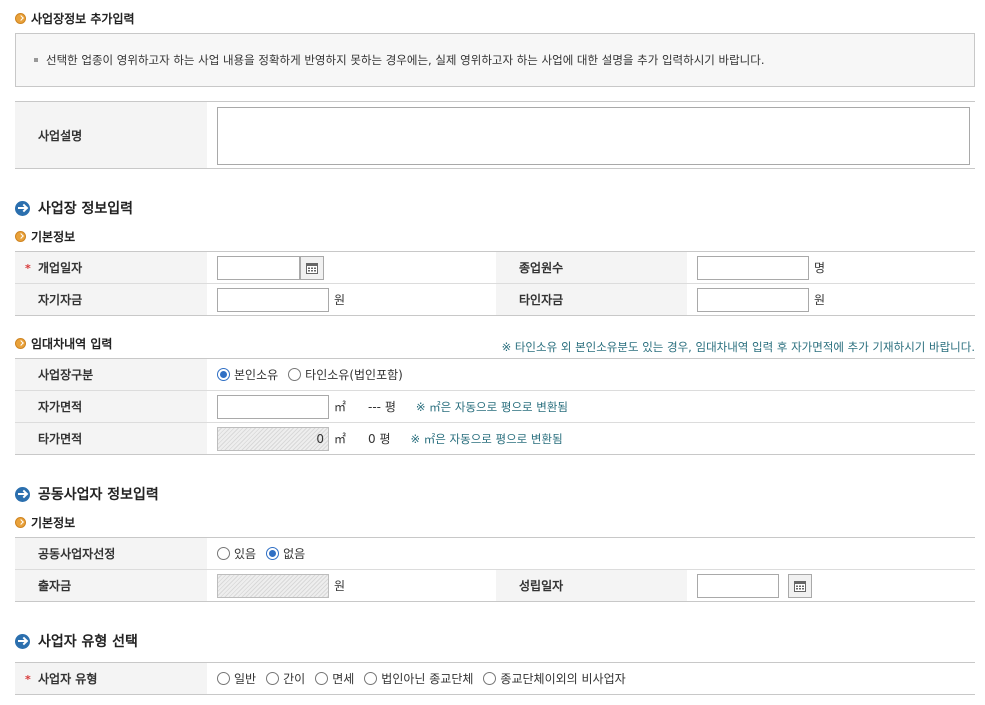  Describe the element at coordinates (340, 586) in the screenshot. I see `investment-unit: 원` at that location.